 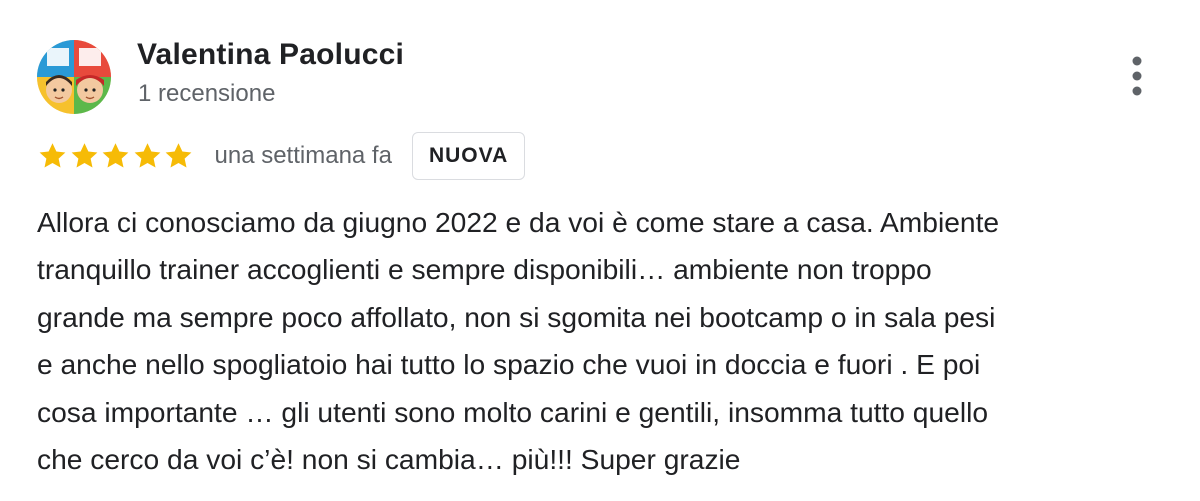 I want to click on more-options-button, so click(x=1137, y=76).